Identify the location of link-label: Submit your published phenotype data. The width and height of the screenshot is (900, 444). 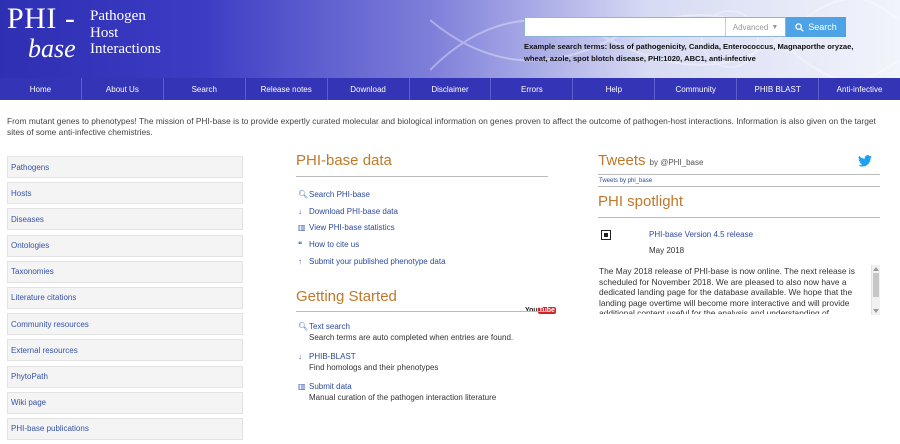
(377, 262).